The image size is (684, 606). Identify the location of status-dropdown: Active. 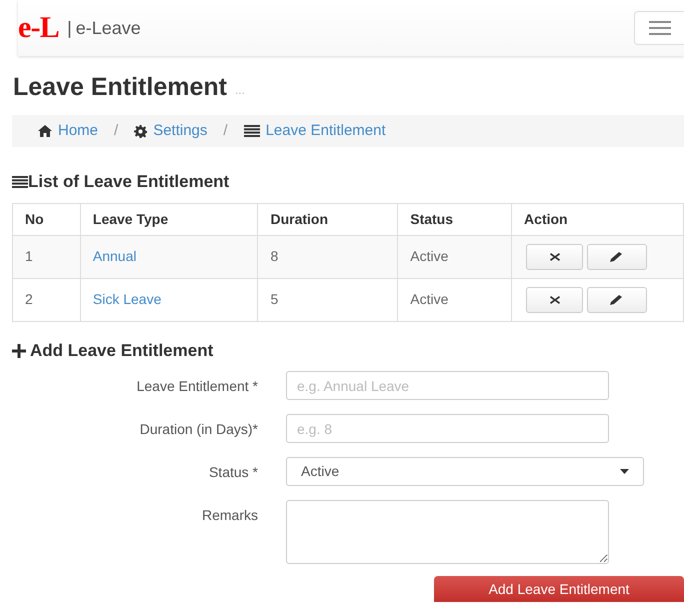
(465, 471).